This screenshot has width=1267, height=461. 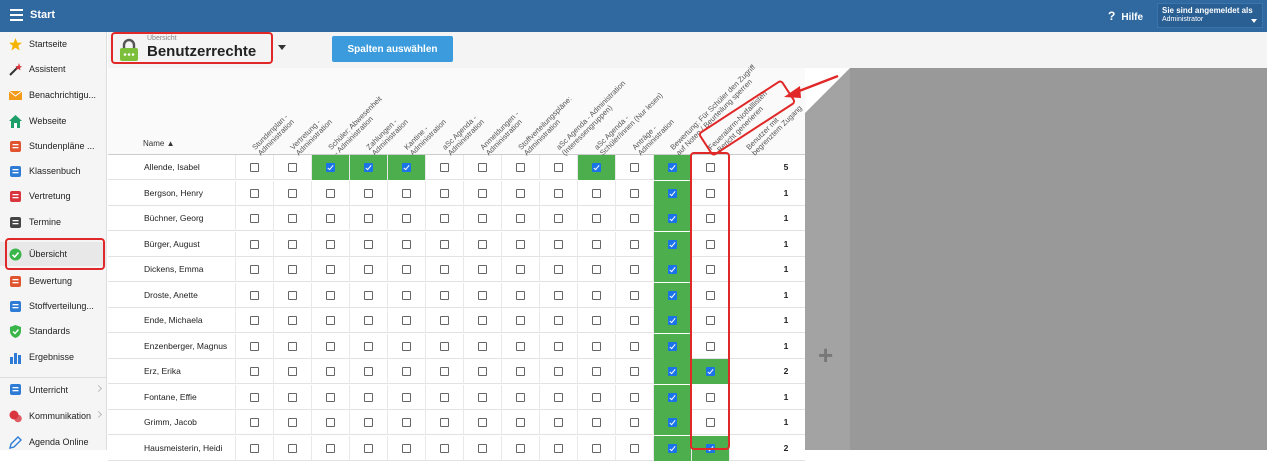 What do you see at coordinates (53, 44) in the screenshot?
I see `sidebar-item-startseite: Startseite` at bounding box center [53, 44].